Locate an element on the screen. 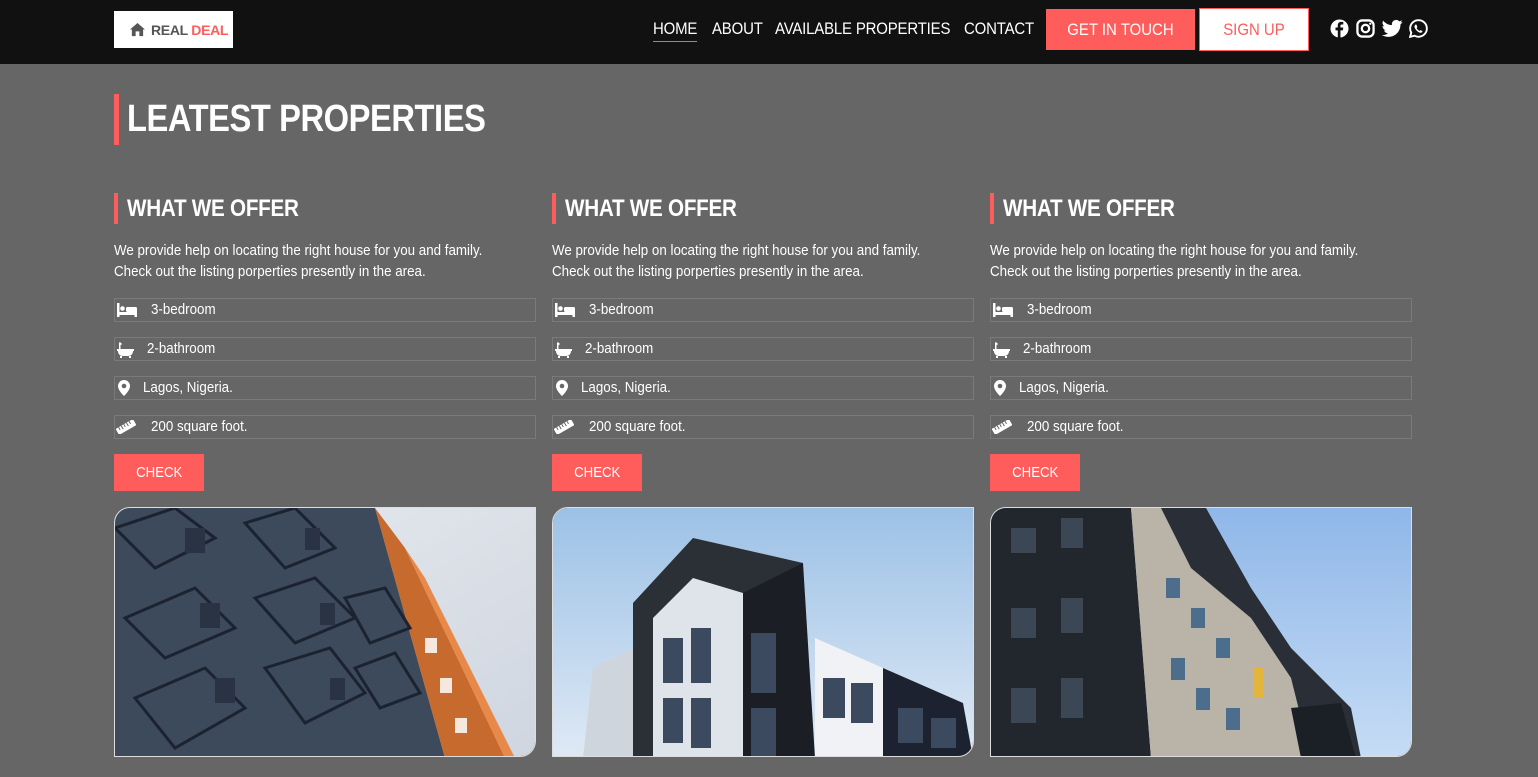  nav-link-home: HOME is located at coordinates (675, 30).